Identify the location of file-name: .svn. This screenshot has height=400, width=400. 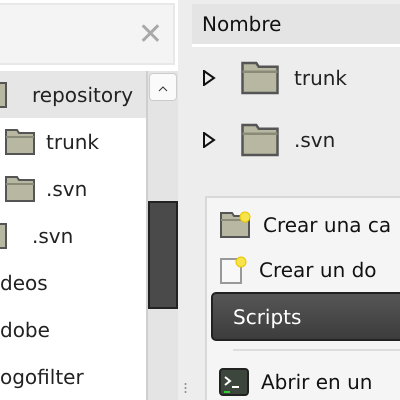
(315, 140).